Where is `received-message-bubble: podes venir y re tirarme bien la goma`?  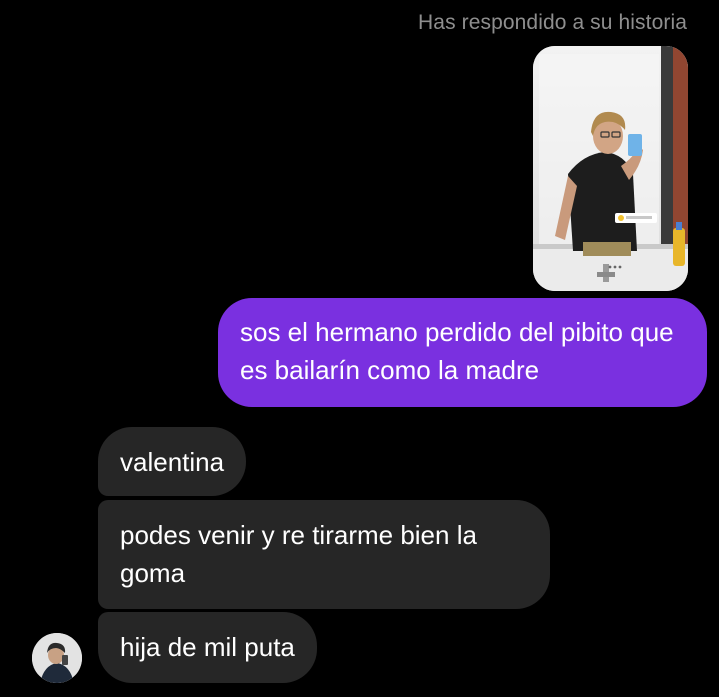 received-message-bubble: podes venir y re tirarme bien la goma is located at coordinates (324, 554).